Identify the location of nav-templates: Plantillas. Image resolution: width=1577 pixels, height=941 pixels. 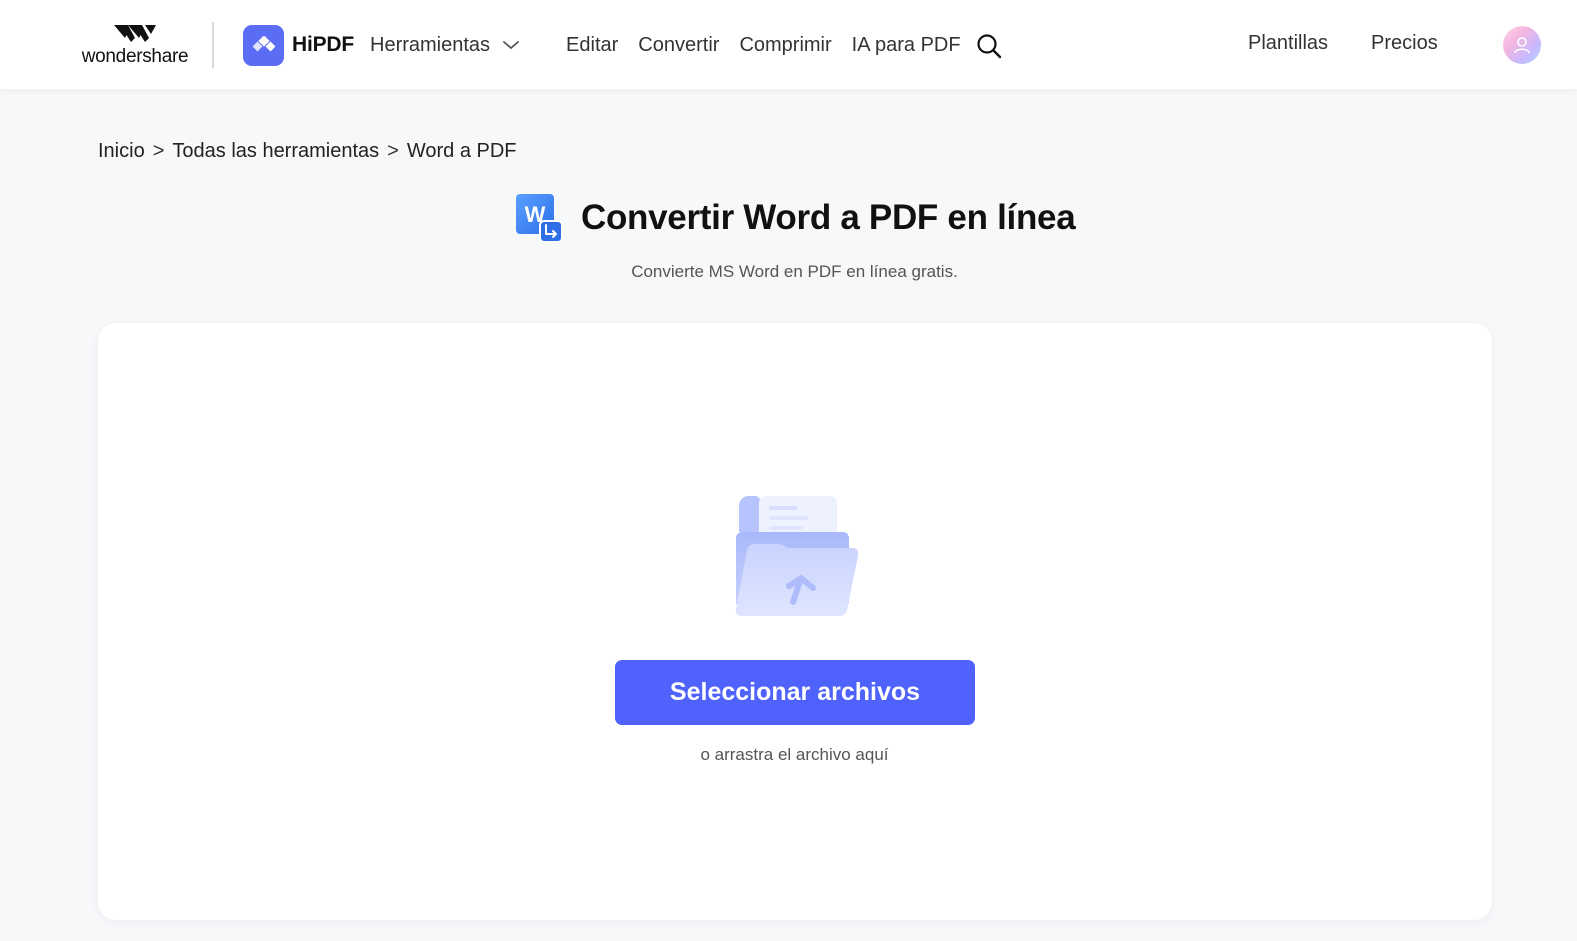
(1288, 43).